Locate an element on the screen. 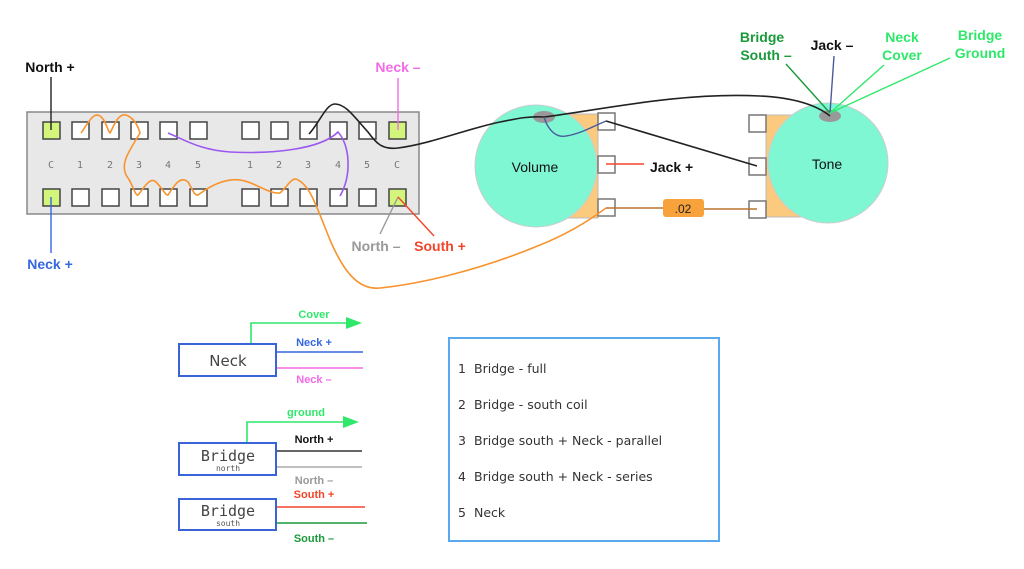 The image size is (1024, 569). neck-minus-label: Neck – is located at coordinates (397, 67).